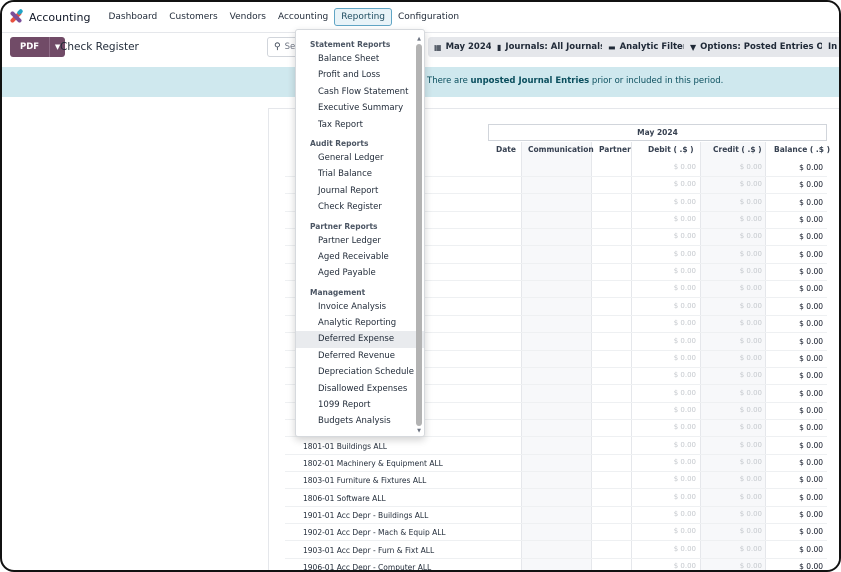 Image resolution: width=841 pixels, height=572 pixels. Describe the element at coordinates (360, 207) in the screenshot. I see `dropdown-item-check-register: Check Register` at that location.